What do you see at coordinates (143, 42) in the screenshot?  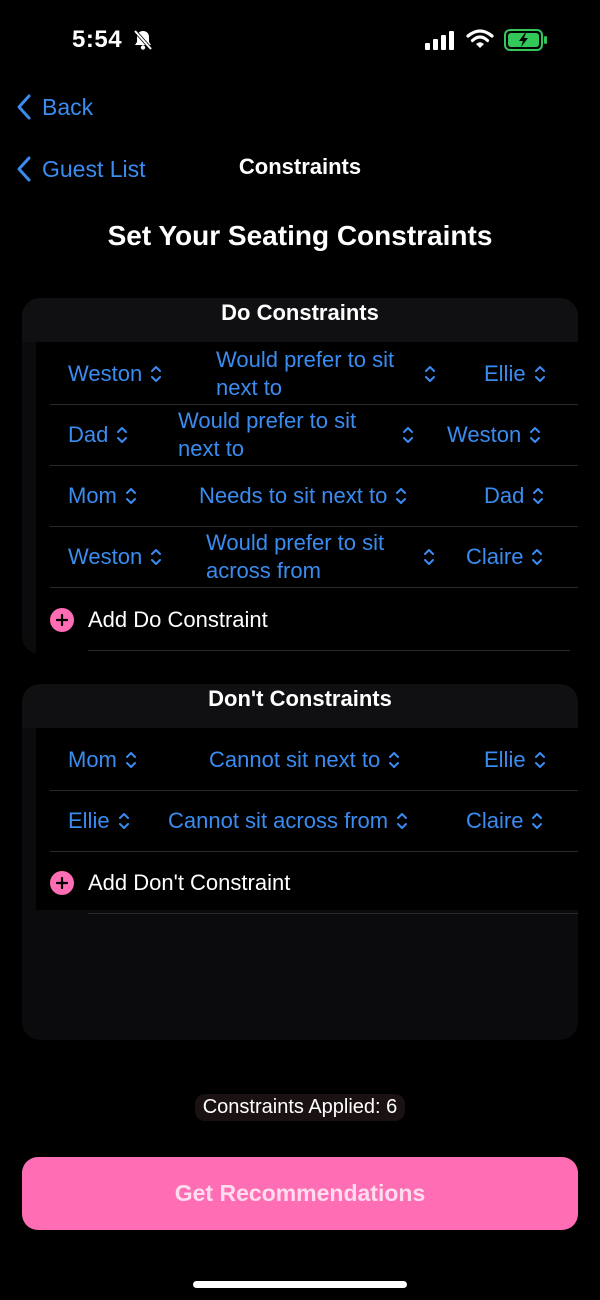 I see `bell-slash-icon` at bounding box center [143, 42].